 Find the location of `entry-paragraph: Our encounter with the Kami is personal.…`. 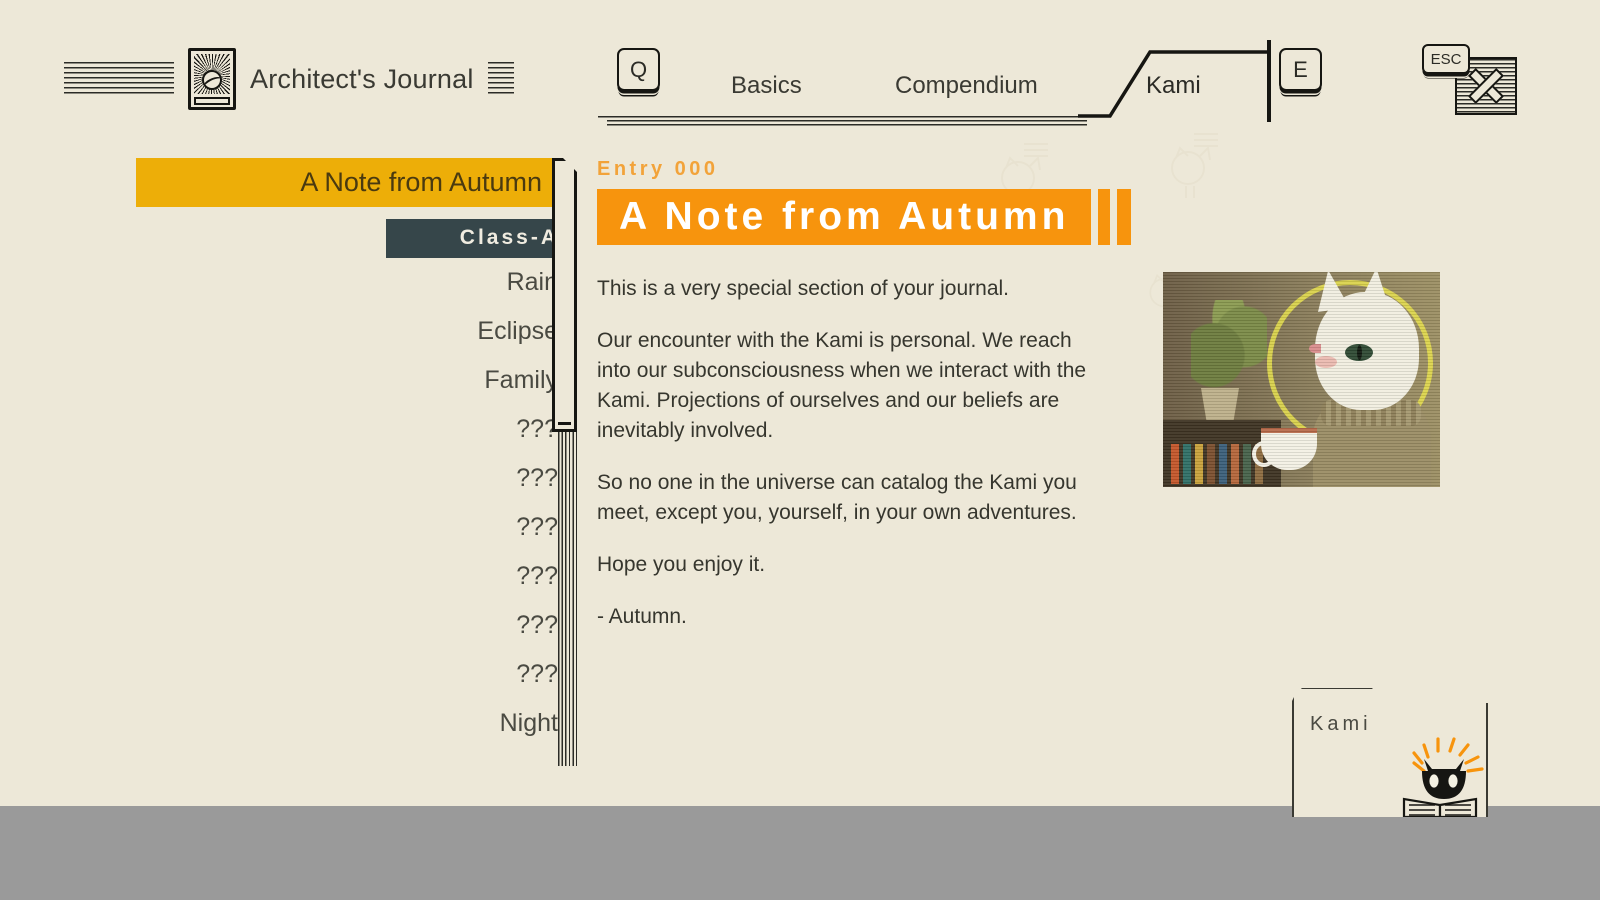

entry-paragraph: Our encounter with the Kami is personal.… is located at coordinates (842, 385).